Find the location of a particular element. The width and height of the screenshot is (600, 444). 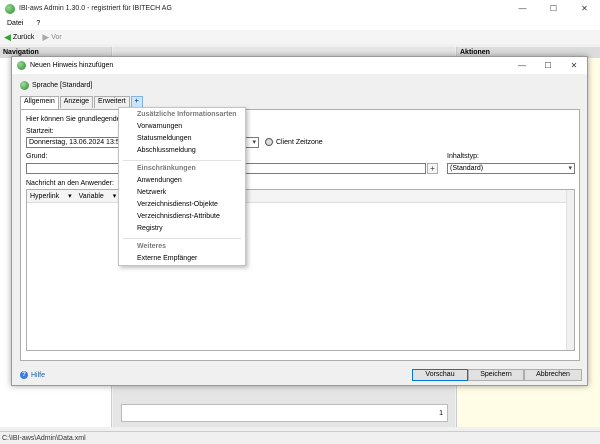

minimize-icon: — is located at coordinates (522, 8).